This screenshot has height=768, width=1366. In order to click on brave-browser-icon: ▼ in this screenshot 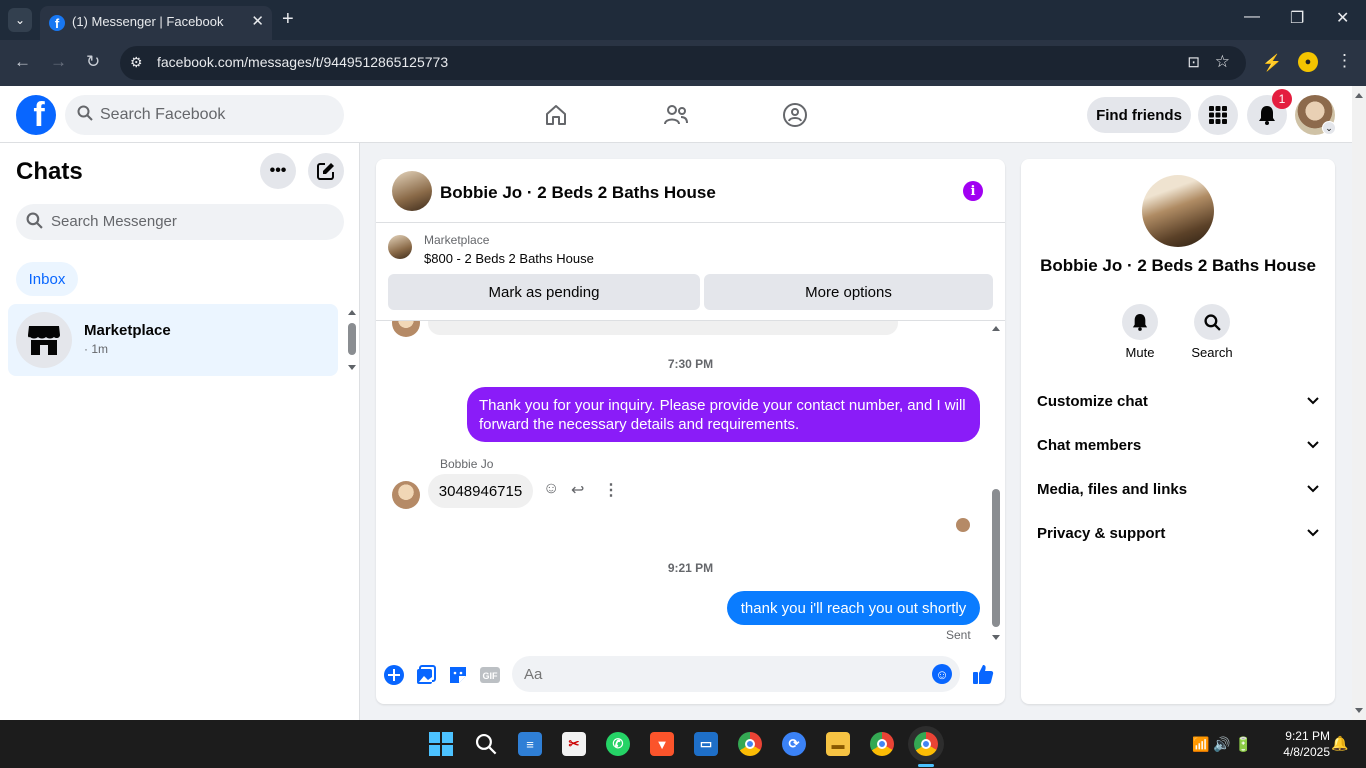, I will do `click(662, 744)`.